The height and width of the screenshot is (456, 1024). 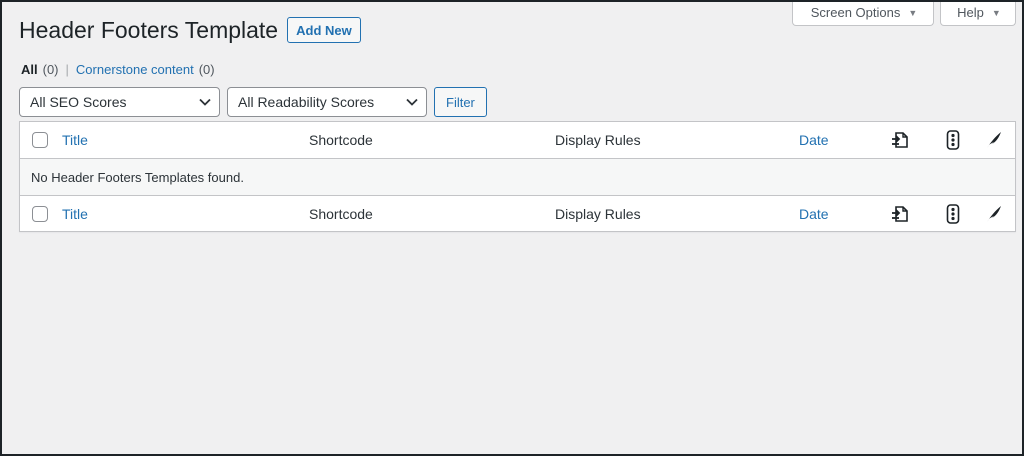 I want to click on column-display-rules-footer: Display Rules, so click(x=598, y=213).